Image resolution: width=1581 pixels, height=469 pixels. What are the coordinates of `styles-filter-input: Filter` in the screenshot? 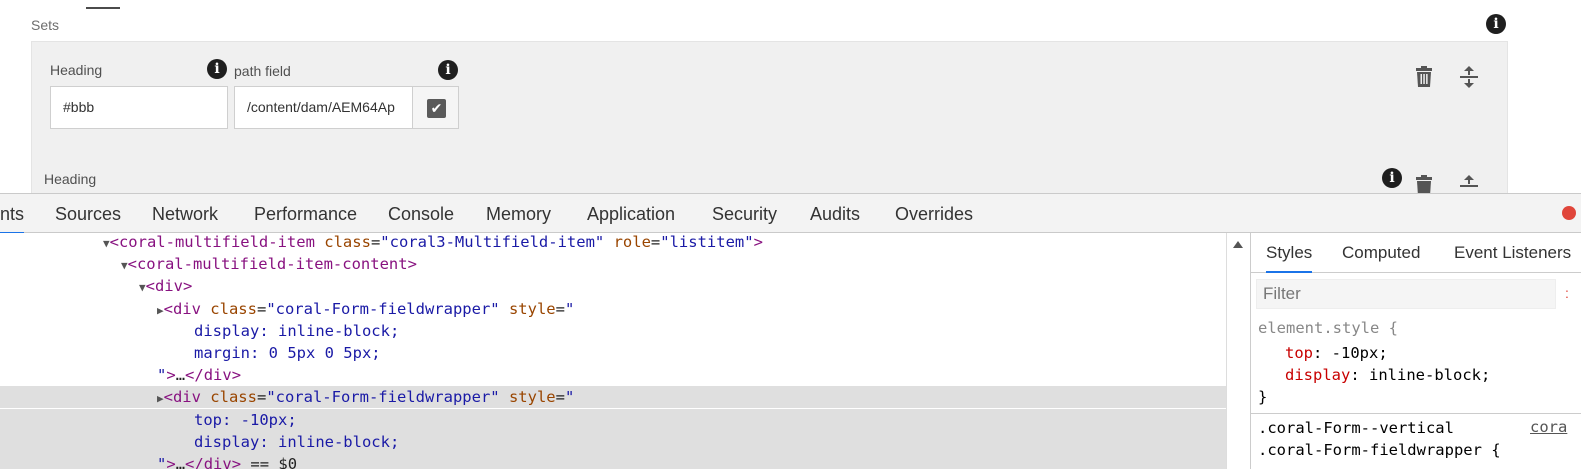 It's located at (1406, 294).